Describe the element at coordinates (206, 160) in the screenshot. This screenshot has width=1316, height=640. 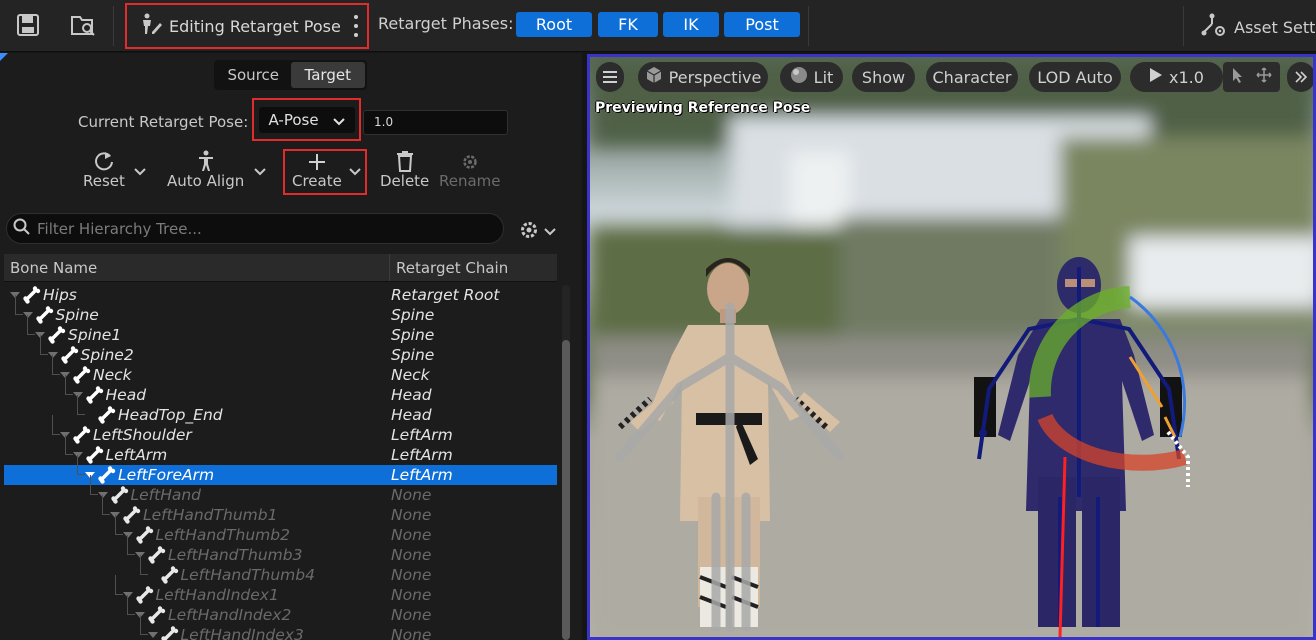
I see `auto-align-icon` at that location.